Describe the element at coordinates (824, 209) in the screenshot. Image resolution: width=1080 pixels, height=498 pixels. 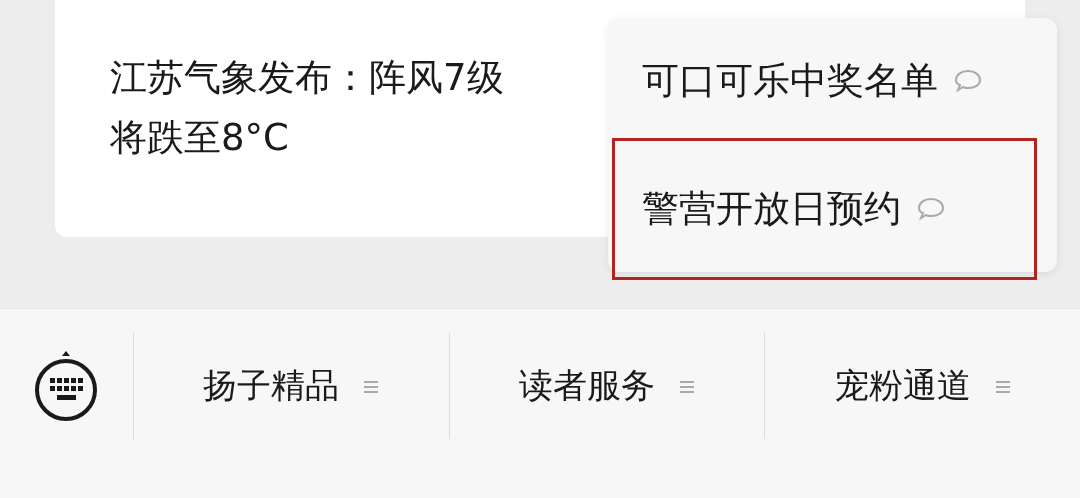
I see `menu-item: 警营开放日预约` at that location.